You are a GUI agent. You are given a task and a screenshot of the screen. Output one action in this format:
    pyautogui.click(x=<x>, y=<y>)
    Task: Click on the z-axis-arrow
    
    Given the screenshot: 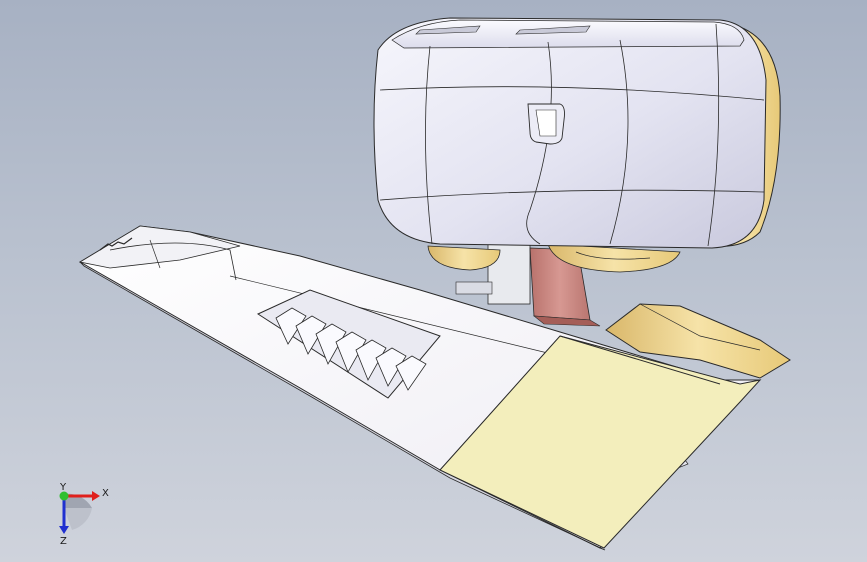 What is the action you would take?
    pyautogui.click(x=64, y=530)
    